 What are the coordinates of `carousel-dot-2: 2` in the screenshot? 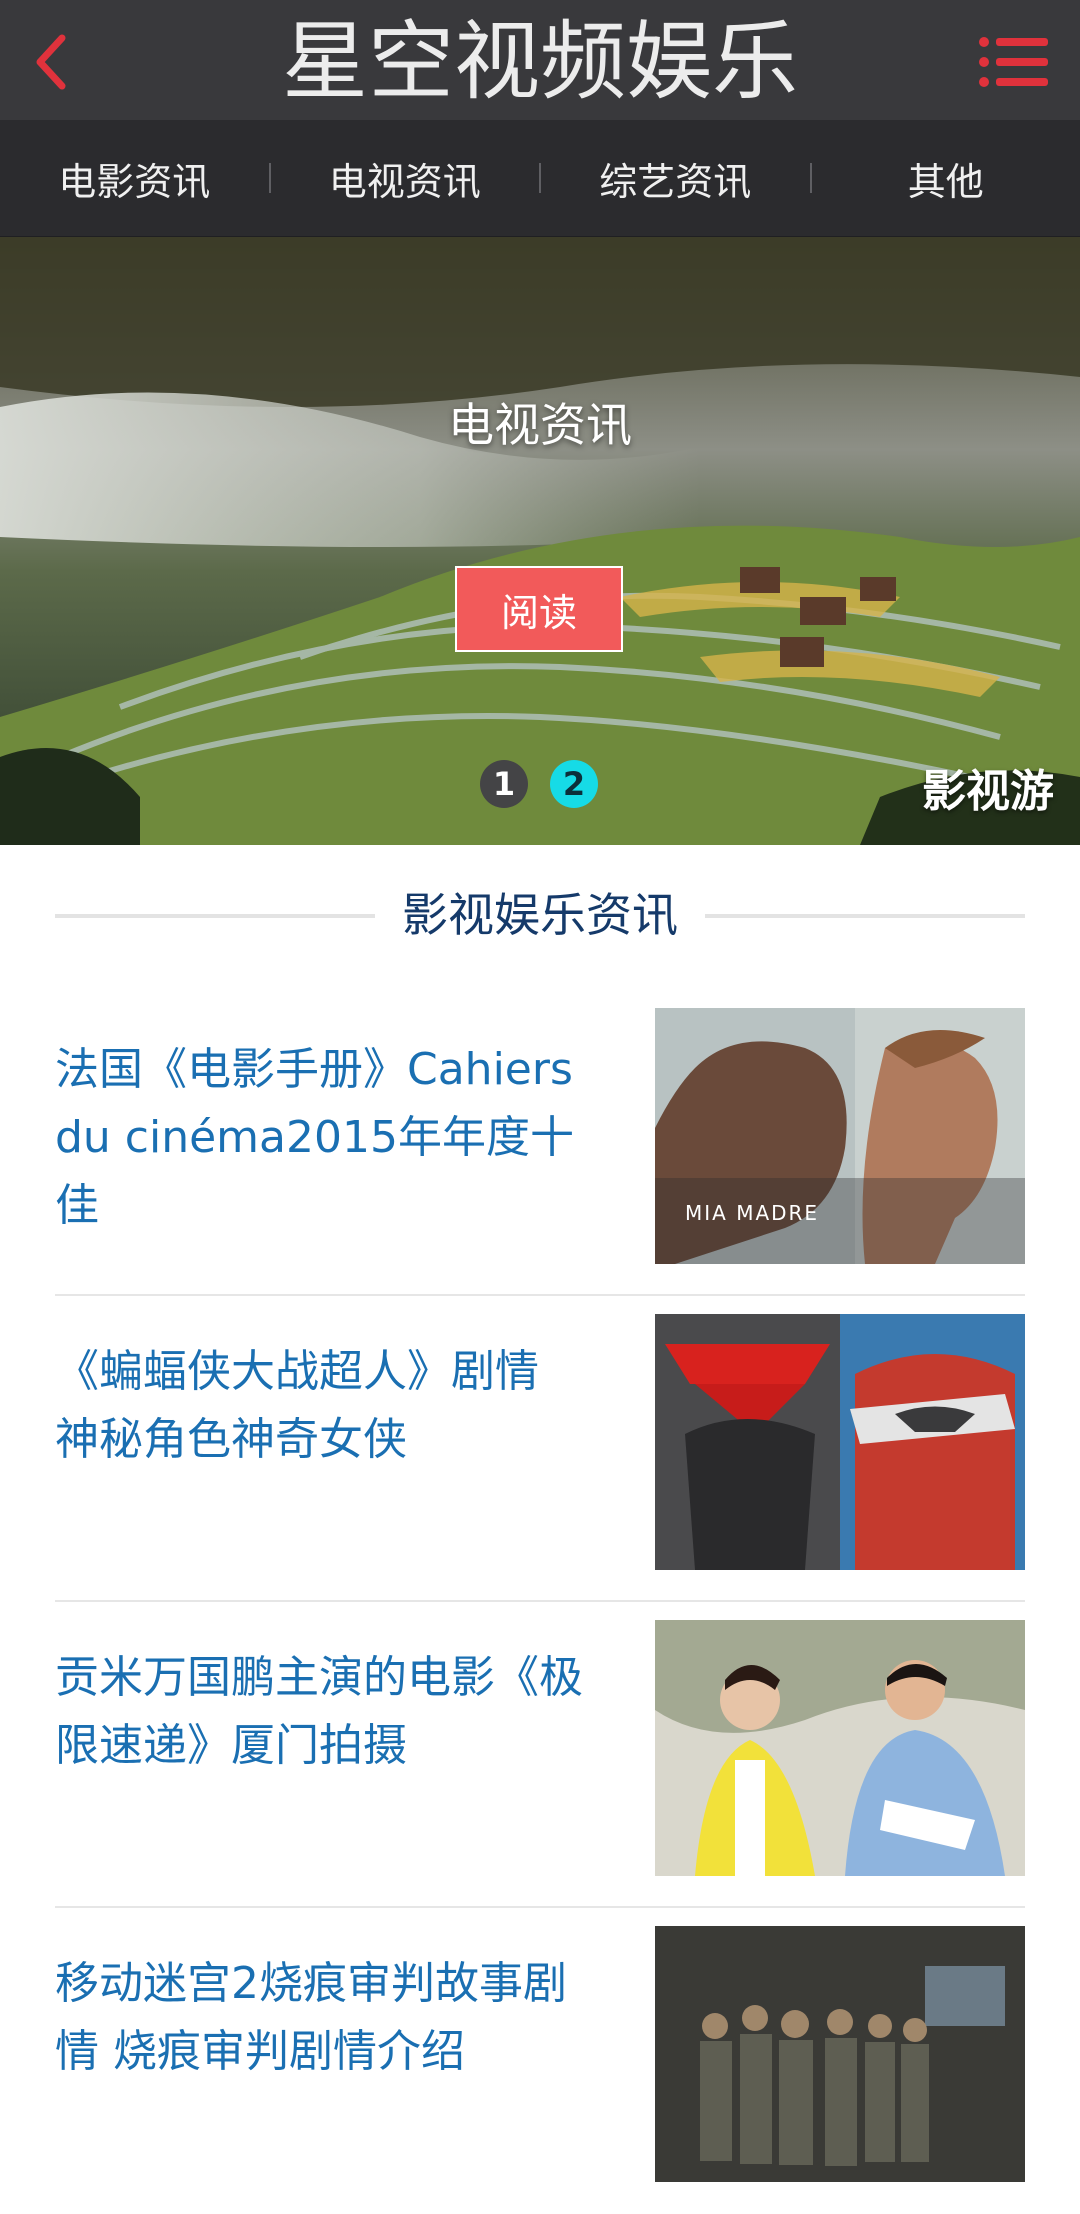 It's located at (574, 784).